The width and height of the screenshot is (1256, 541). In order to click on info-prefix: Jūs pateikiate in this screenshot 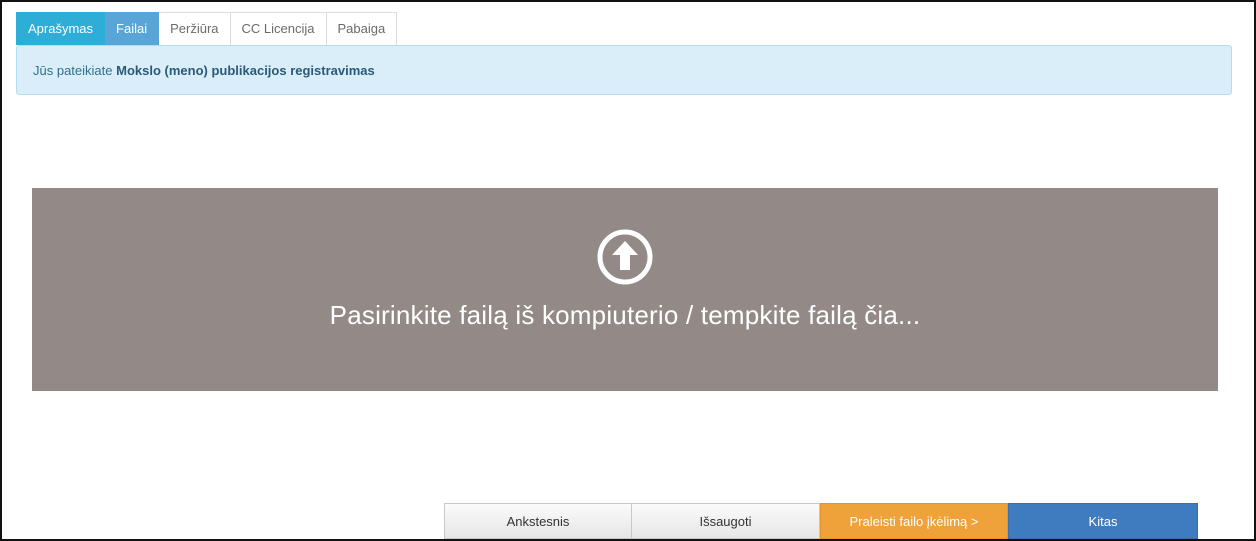, I will do `click(73, 70)`.